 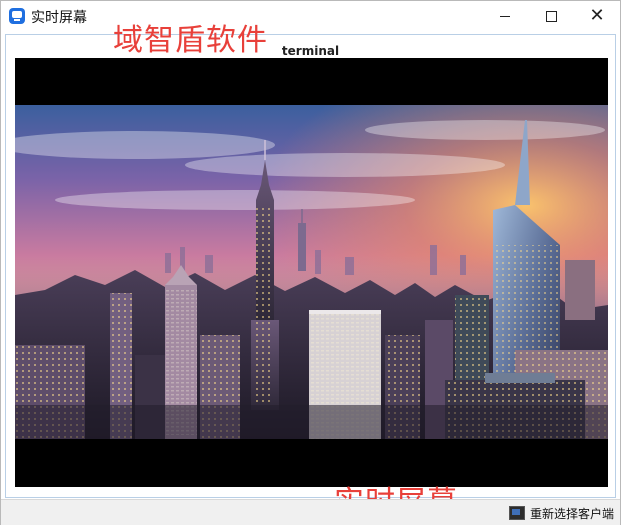 I want to click on minimize-icon, so click(x=505, y=16).